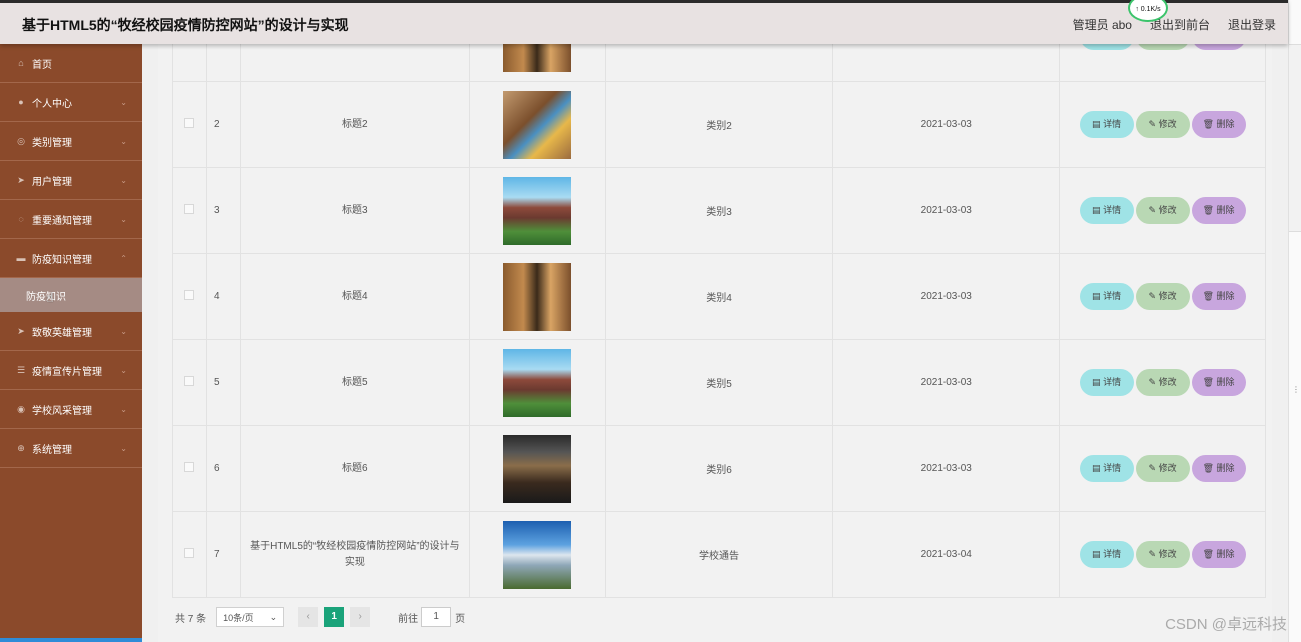 Image resolution: width=1301 pixels, height=642 pixels. Describe the element at coordinates (250, 617) in the screenshot. I see `page-size-select: 10条/页 ⌄` at that location.